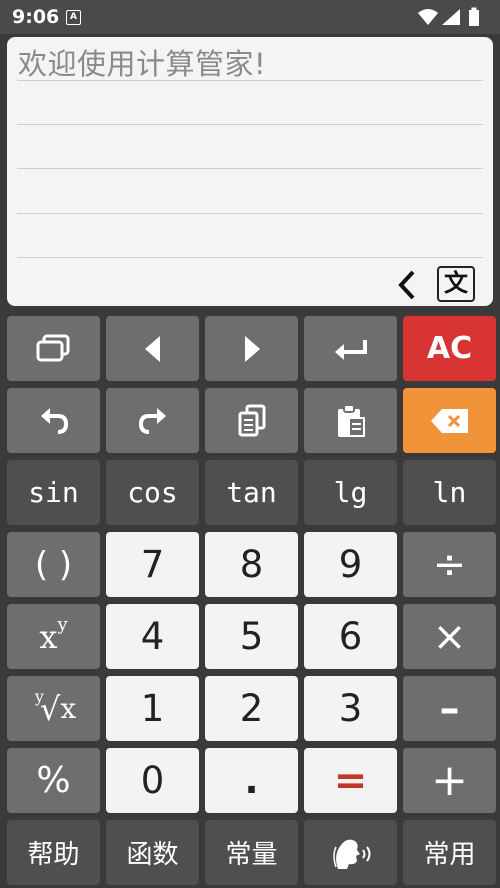 The height and width of the screenshot is (888, 500). Describe the element at coordinates (152, 564) in the screenshot. I see `digit-7-button: 7` at that location.